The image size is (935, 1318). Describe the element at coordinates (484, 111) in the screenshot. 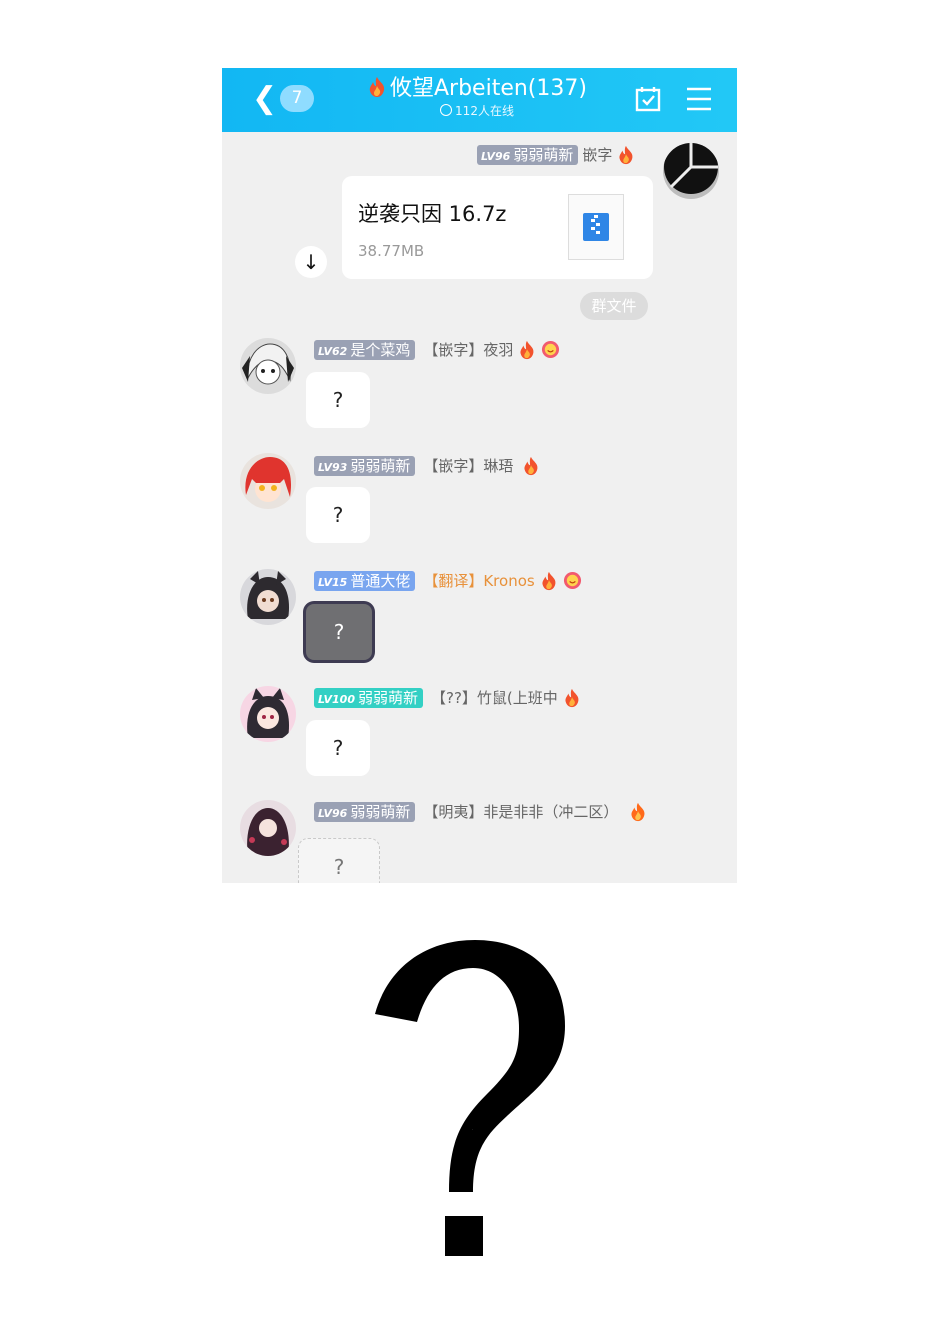

I see `online-count: 112人在线` at that location.